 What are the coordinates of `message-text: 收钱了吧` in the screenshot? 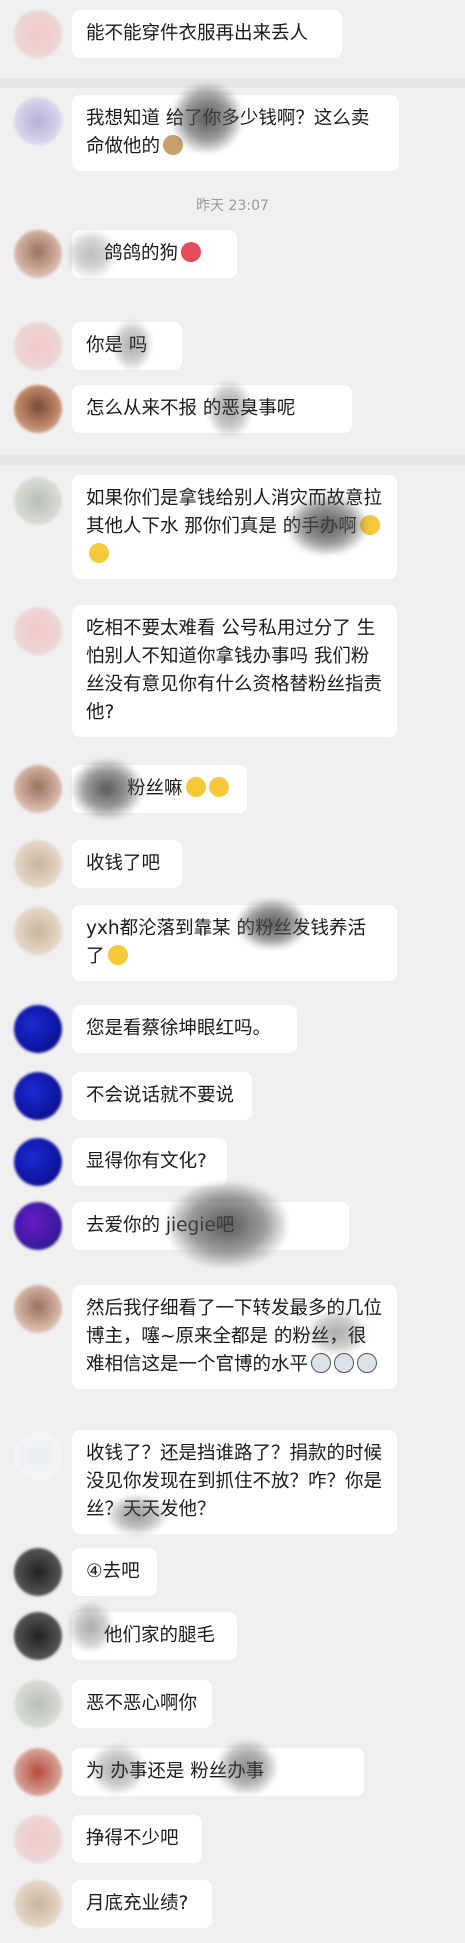 It's located at (123, 863).